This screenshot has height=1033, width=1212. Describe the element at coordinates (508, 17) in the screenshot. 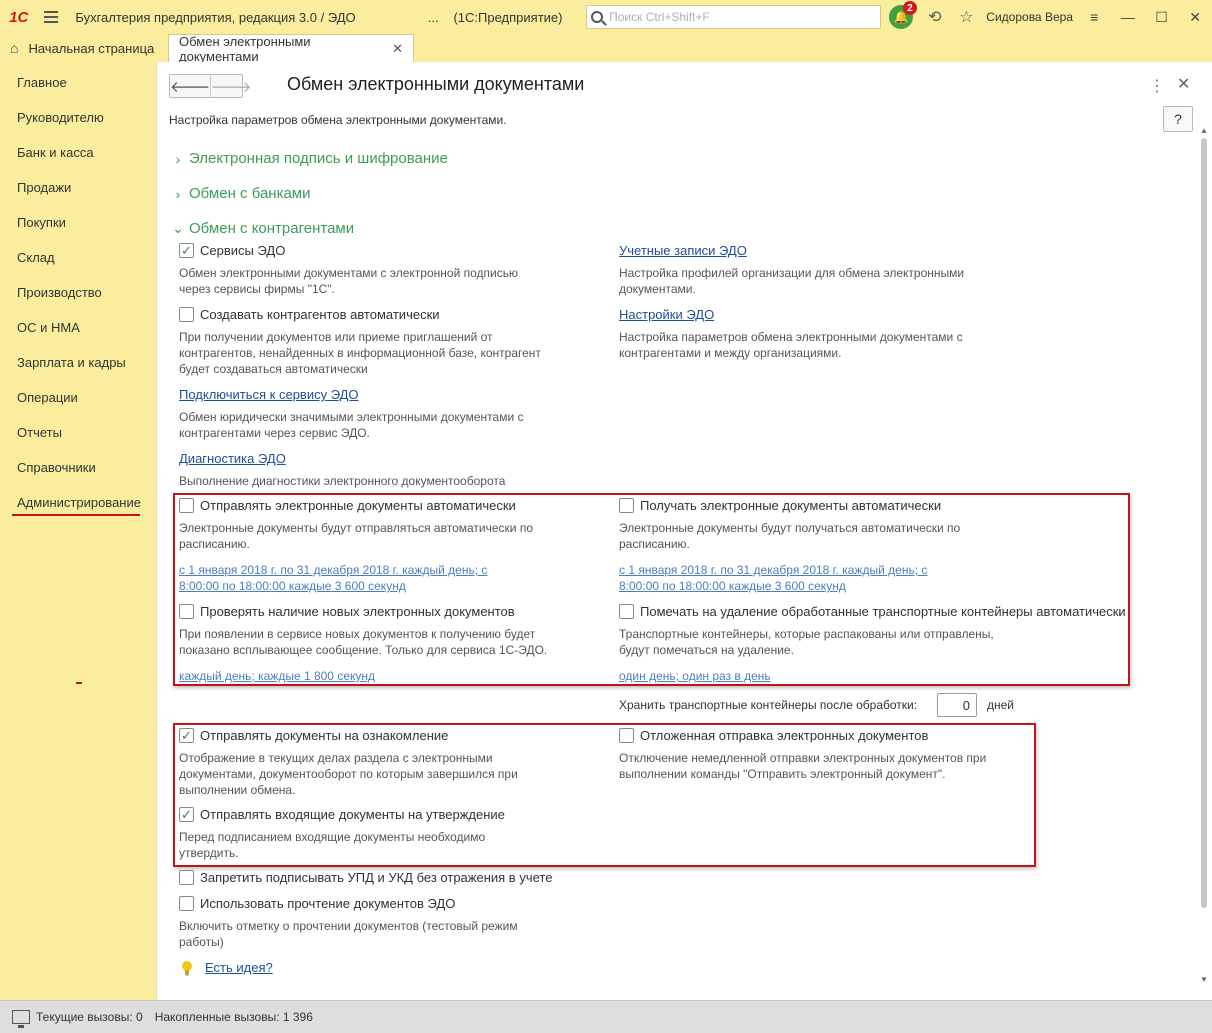

I see `app-mode: (1С:Предприятие)` at that location.